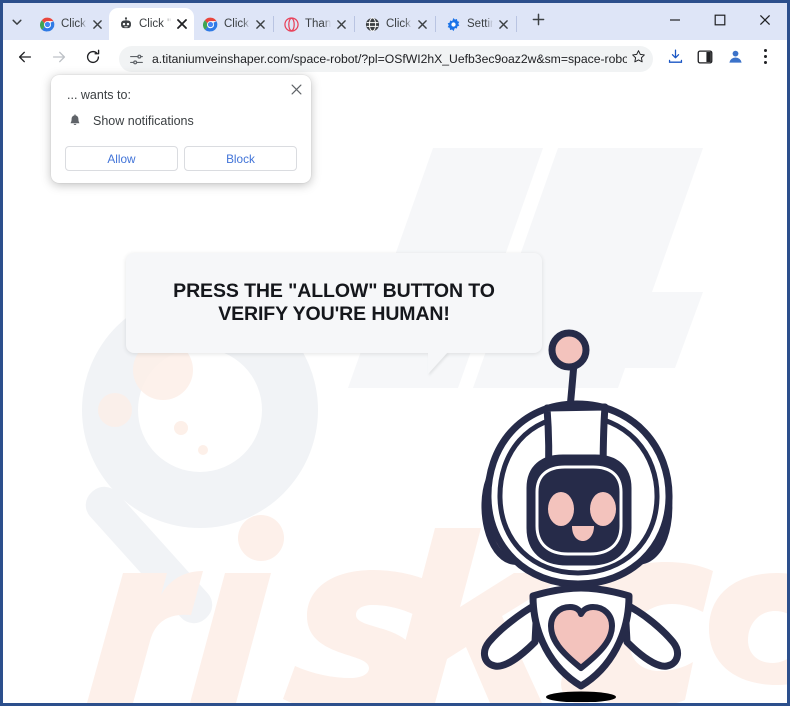 This screenshot has height=706, width=790. I want to click on forward-arrow-icon, so click(59, 59).